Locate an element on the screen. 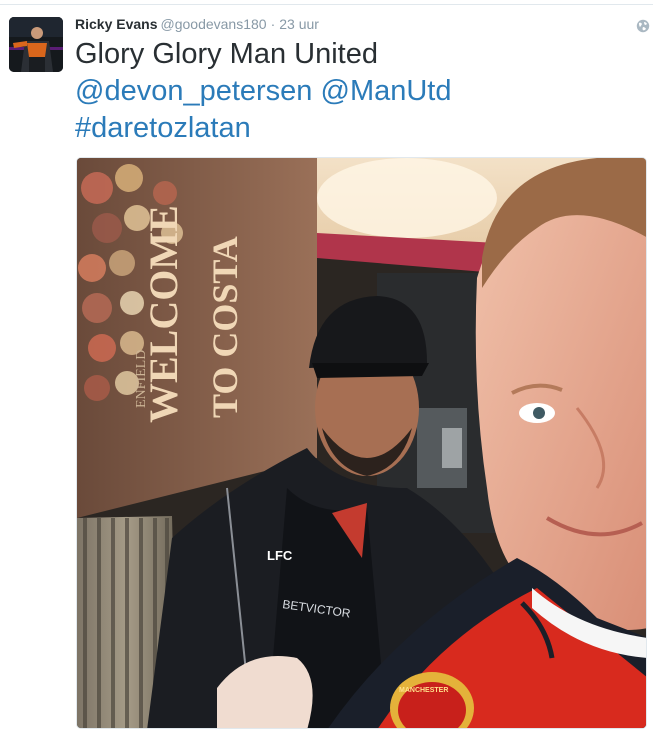 This screenshot has height=734, width=653. wall-text-tocosta: TO COSTA is located at coordinates (225, 327).